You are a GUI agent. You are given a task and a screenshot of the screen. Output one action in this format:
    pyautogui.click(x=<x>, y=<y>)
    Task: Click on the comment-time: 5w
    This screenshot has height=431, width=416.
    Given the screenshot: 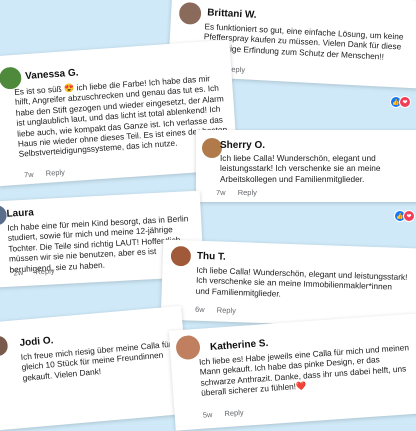 What is the action you would take?
    pyautogui.click(x=207, y=415)
    